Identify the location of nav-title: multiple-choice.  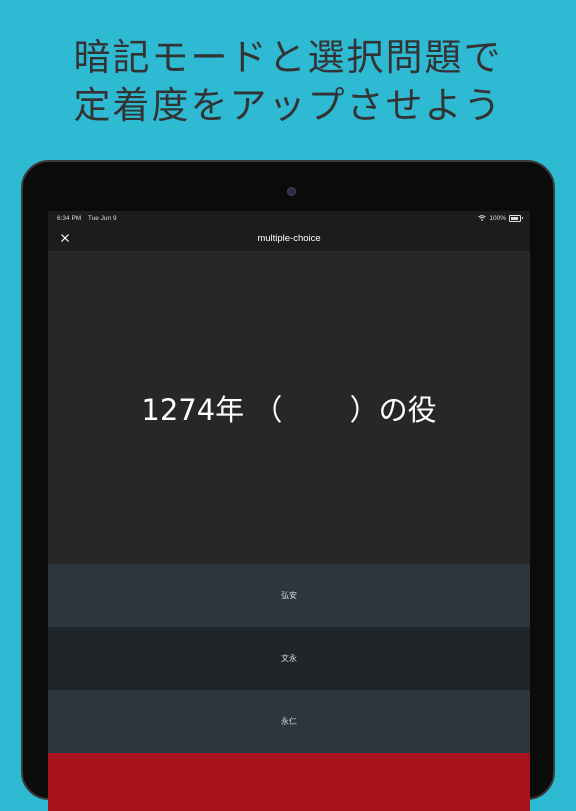
(289, 238).